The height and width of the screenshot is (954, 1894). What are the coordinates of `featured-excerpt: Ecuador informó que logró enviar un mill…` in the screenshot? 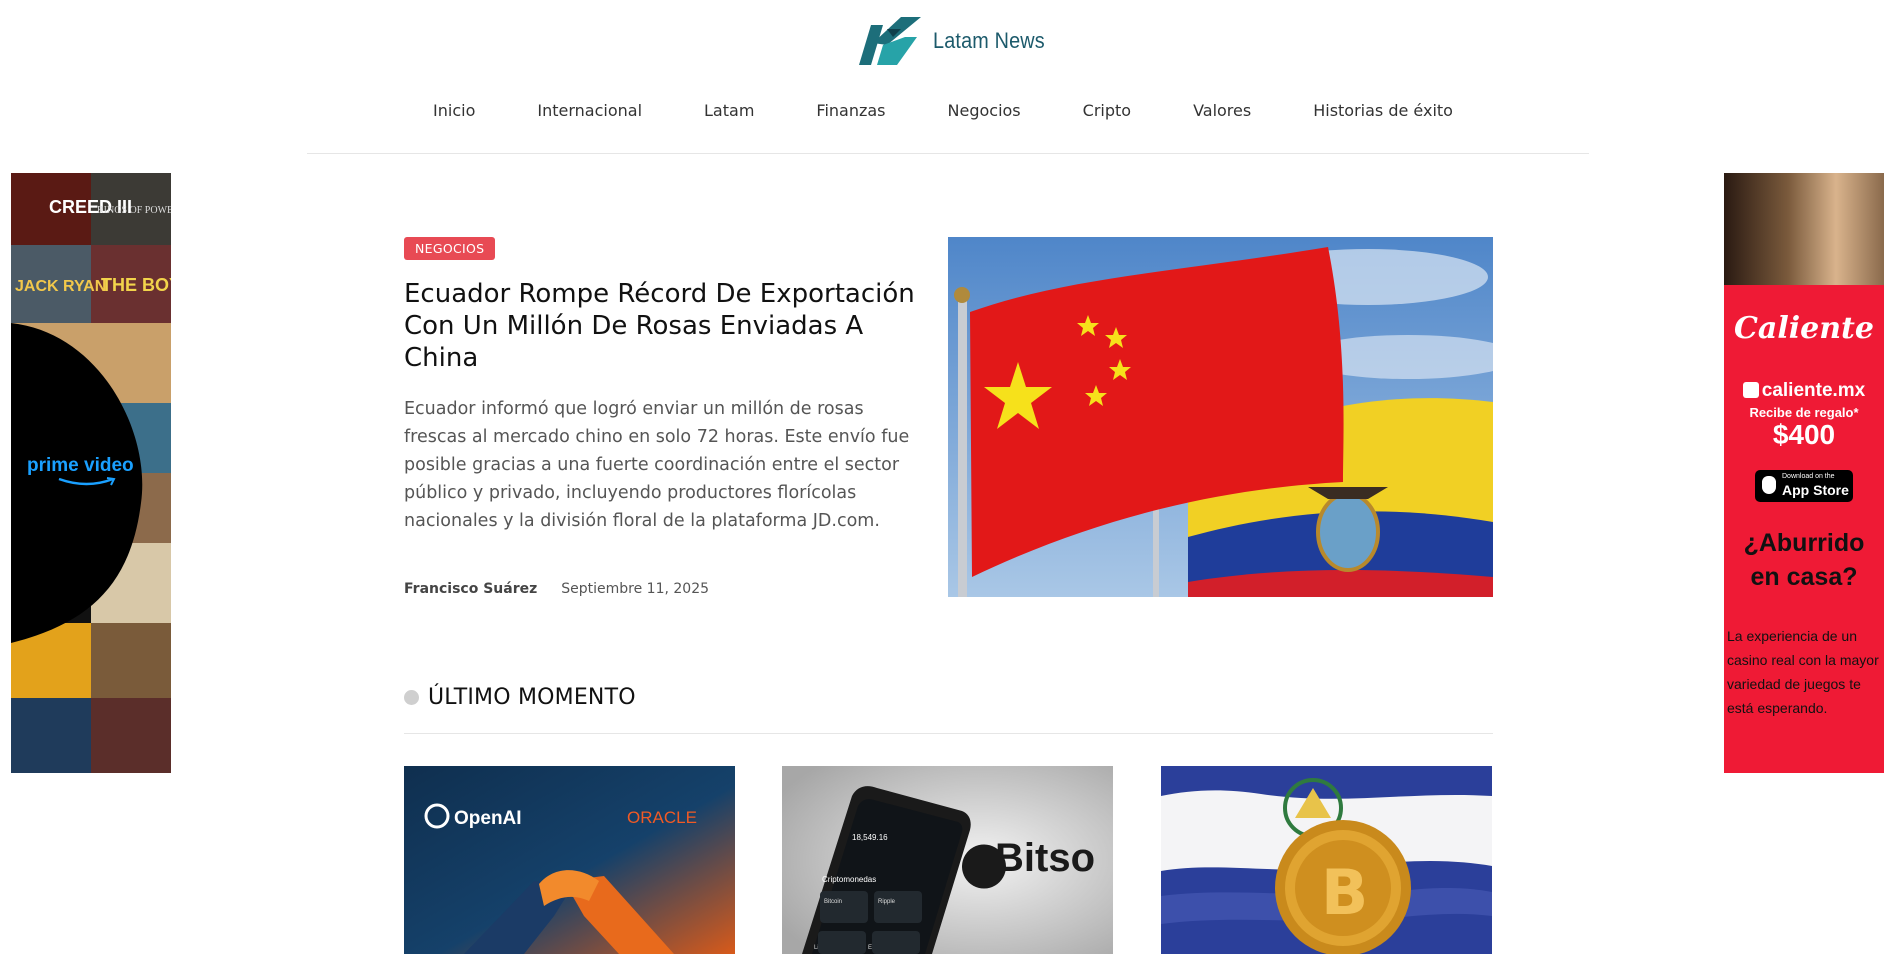 It's located at (657, 465).